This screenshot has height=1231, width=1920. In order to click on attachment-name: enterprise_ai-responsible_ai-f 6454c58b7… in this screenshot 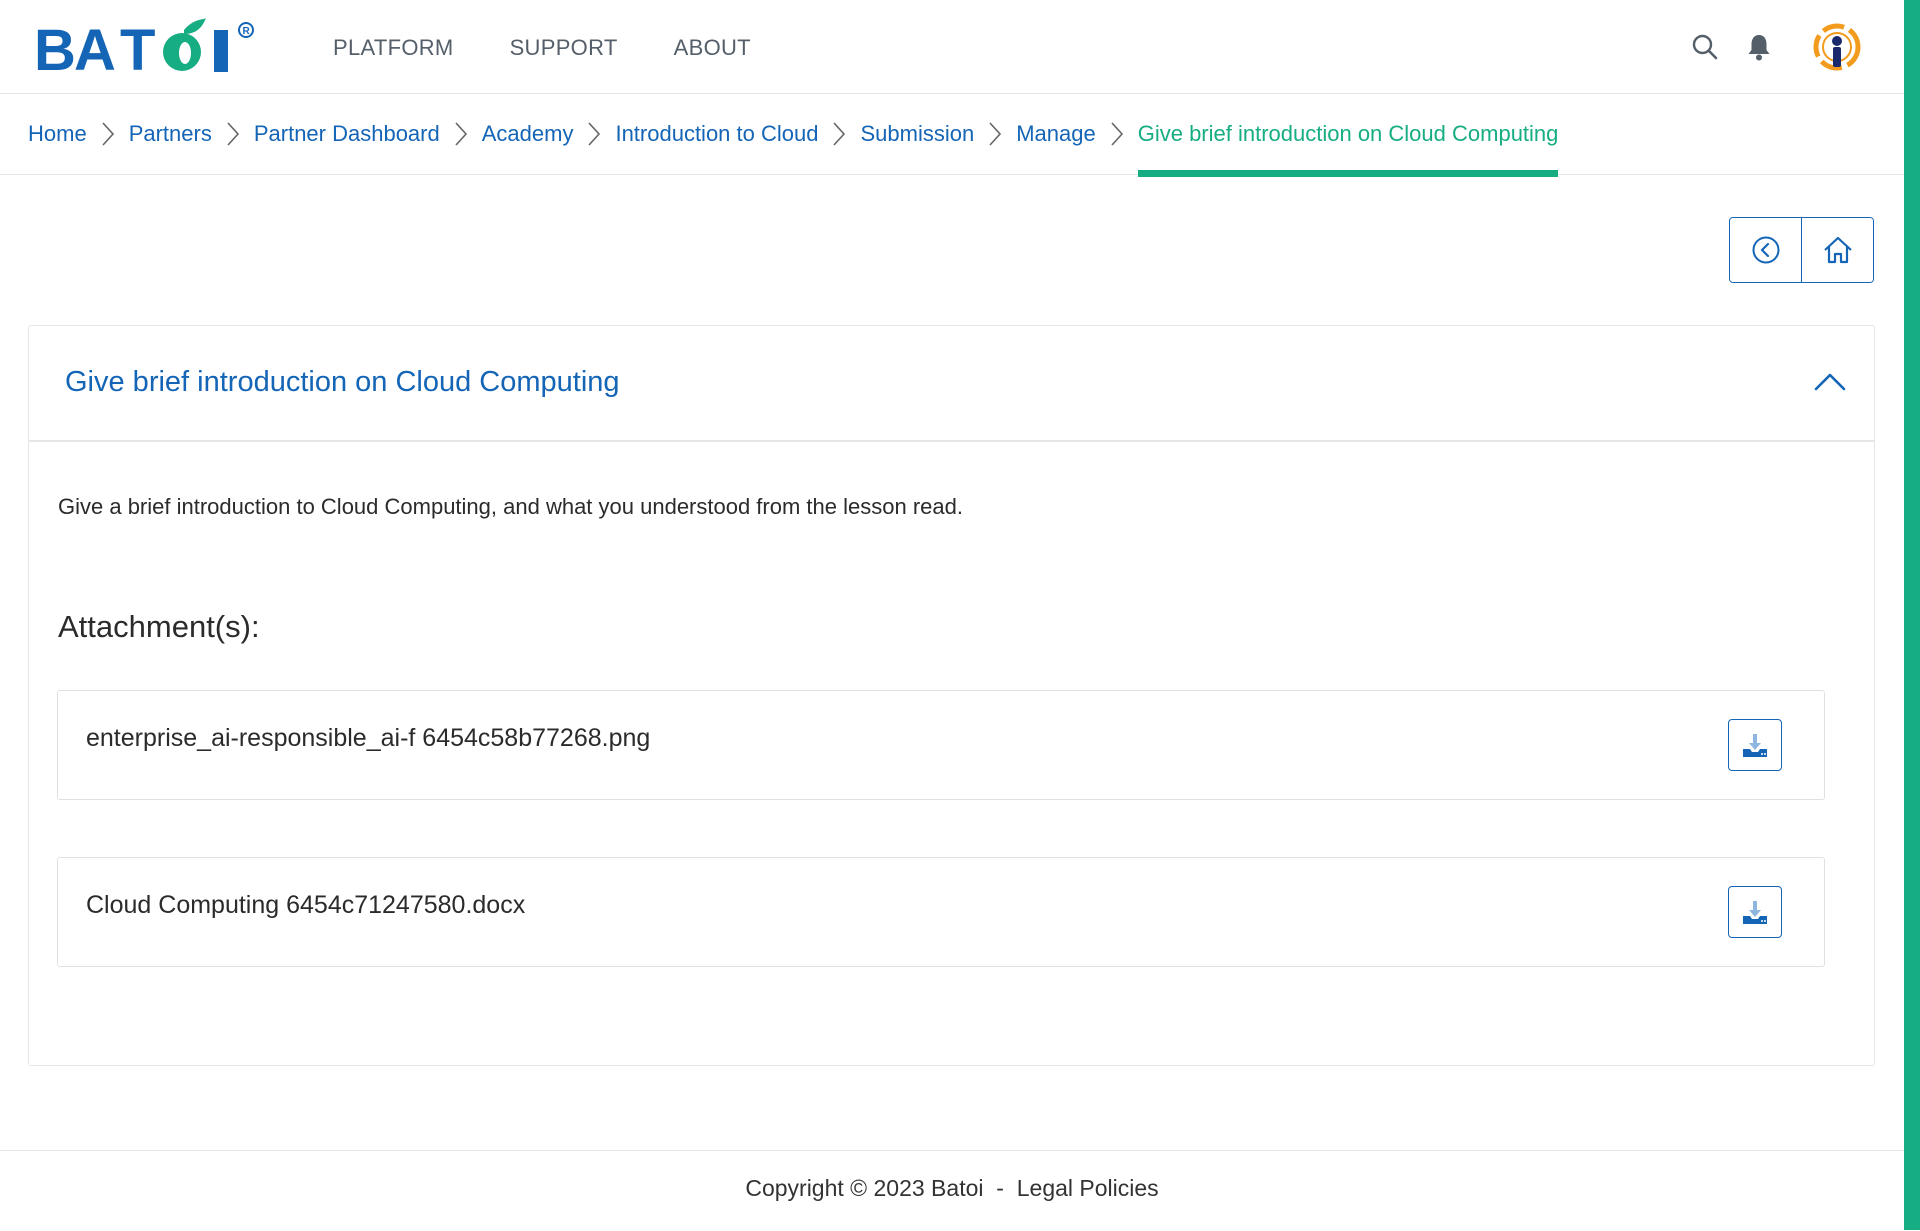, I will do `click(368, 738)`.